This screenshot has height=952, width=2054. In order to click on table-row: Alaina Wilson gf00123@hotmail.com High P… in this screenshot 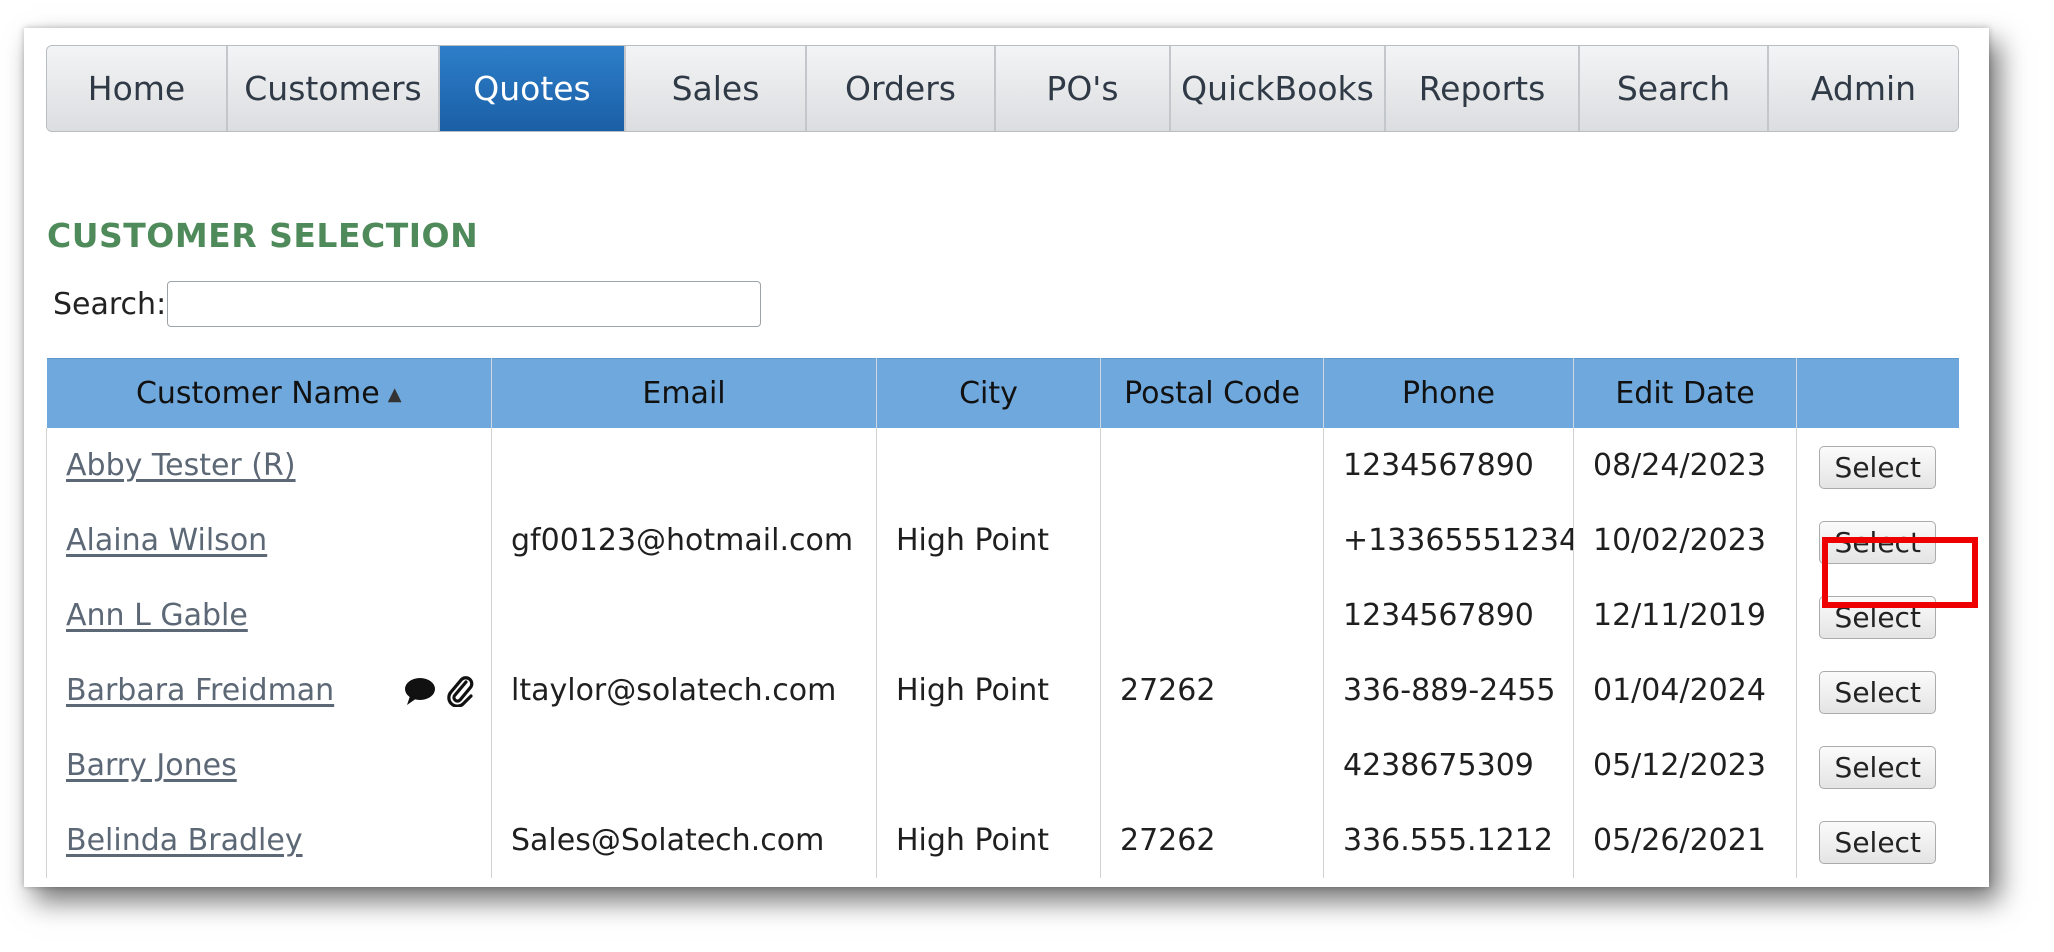, I will do `click(1002, 540)`.